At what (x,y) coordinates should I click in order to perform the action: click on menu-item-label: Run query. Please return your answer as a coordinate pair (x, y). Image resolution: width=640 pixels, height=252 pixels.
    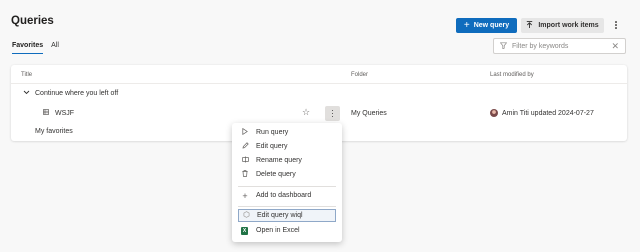
    Looking at the image, I should click on (272, 132).